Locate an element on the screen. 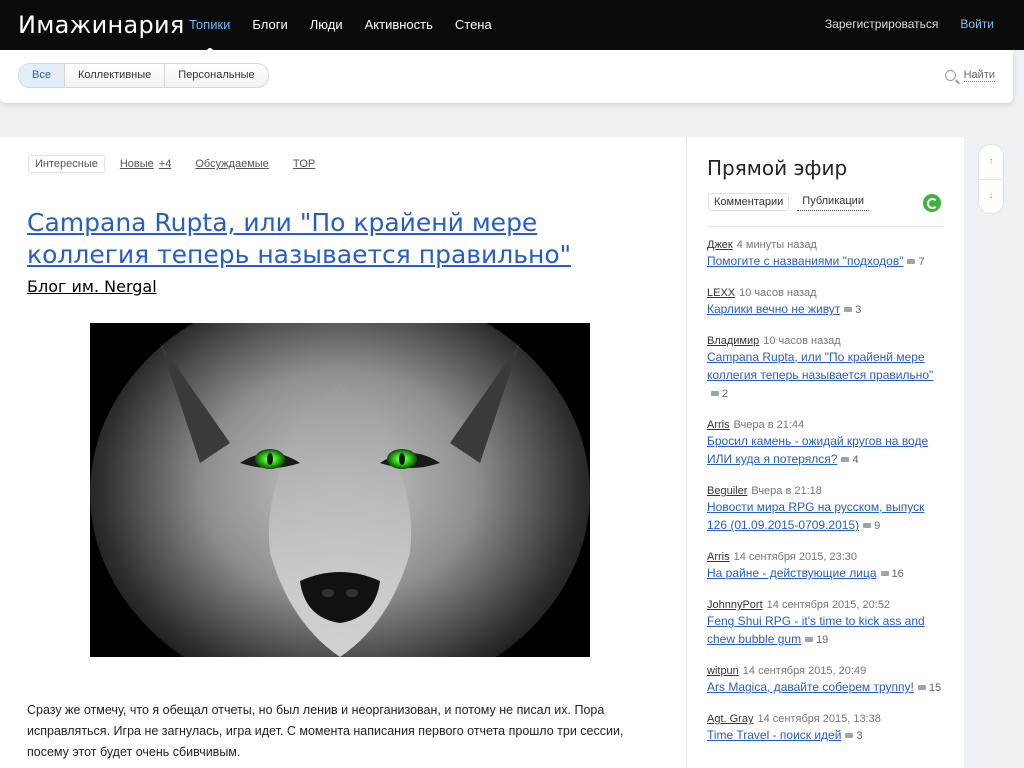  comment-count-value: 15 is located at coordinates (935, 688).